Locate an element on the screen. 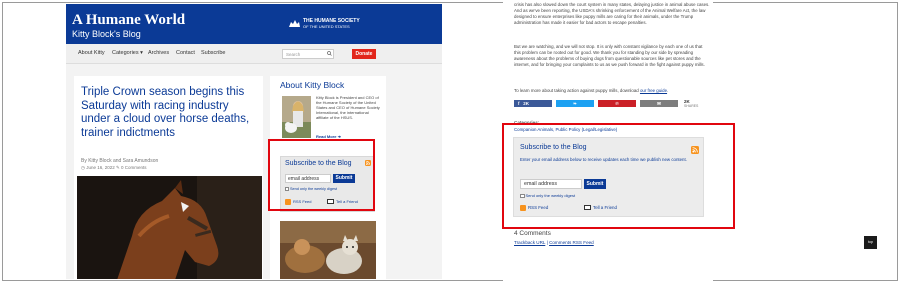 Image resolution: width=900 pixels, height=283 pixels. pinterest-icon: ℗ is located at coordinates (617, 103).